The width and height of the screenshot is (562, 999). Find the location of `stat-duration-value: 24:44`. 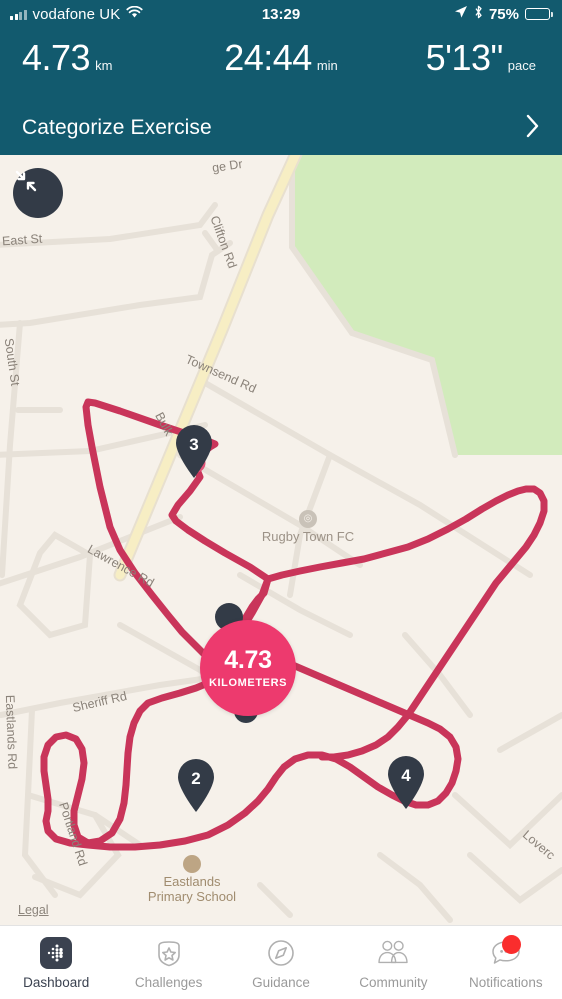

stat-duration-value: 24:44 is located at coordinates (268, 57).